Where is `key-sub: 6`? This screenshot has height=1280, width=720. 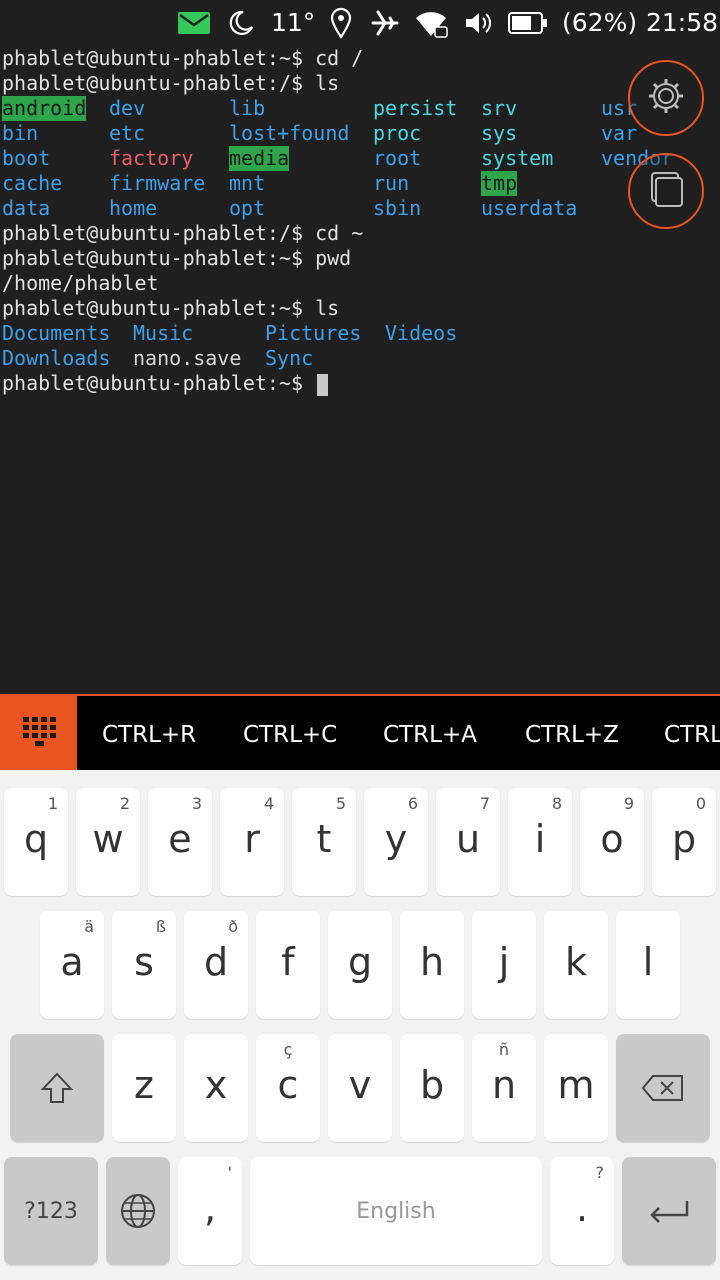 key-sub: 6 is located at coordinates (412, 803).